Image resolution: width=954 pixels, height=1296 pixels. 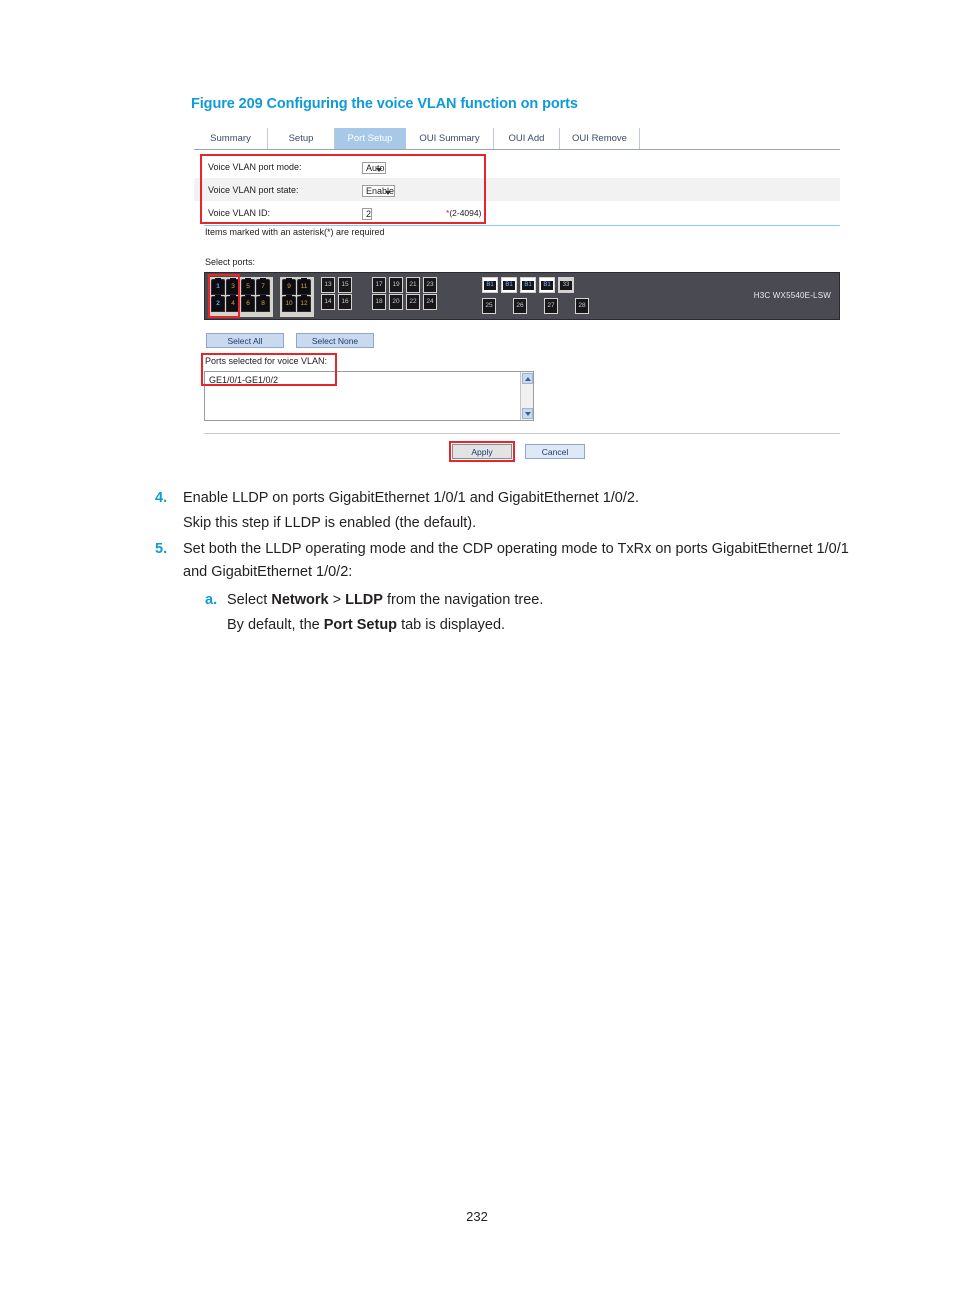 I want to click on page-number: 232, so click(x=477, y=1216).